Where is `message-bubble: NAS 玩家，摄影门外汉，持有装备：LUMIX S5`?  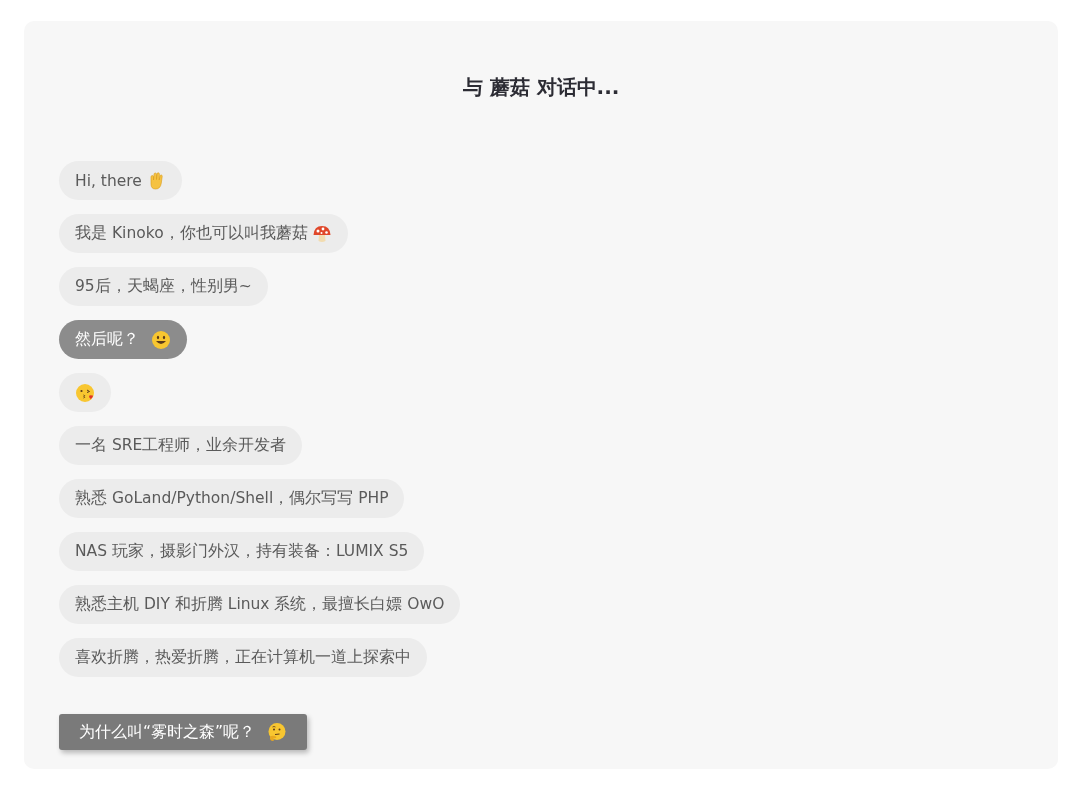 message-bubble: NAS 玩家，摄影门外汉，持有装备：LUMIX S5 is located at coordinates (242, 551).